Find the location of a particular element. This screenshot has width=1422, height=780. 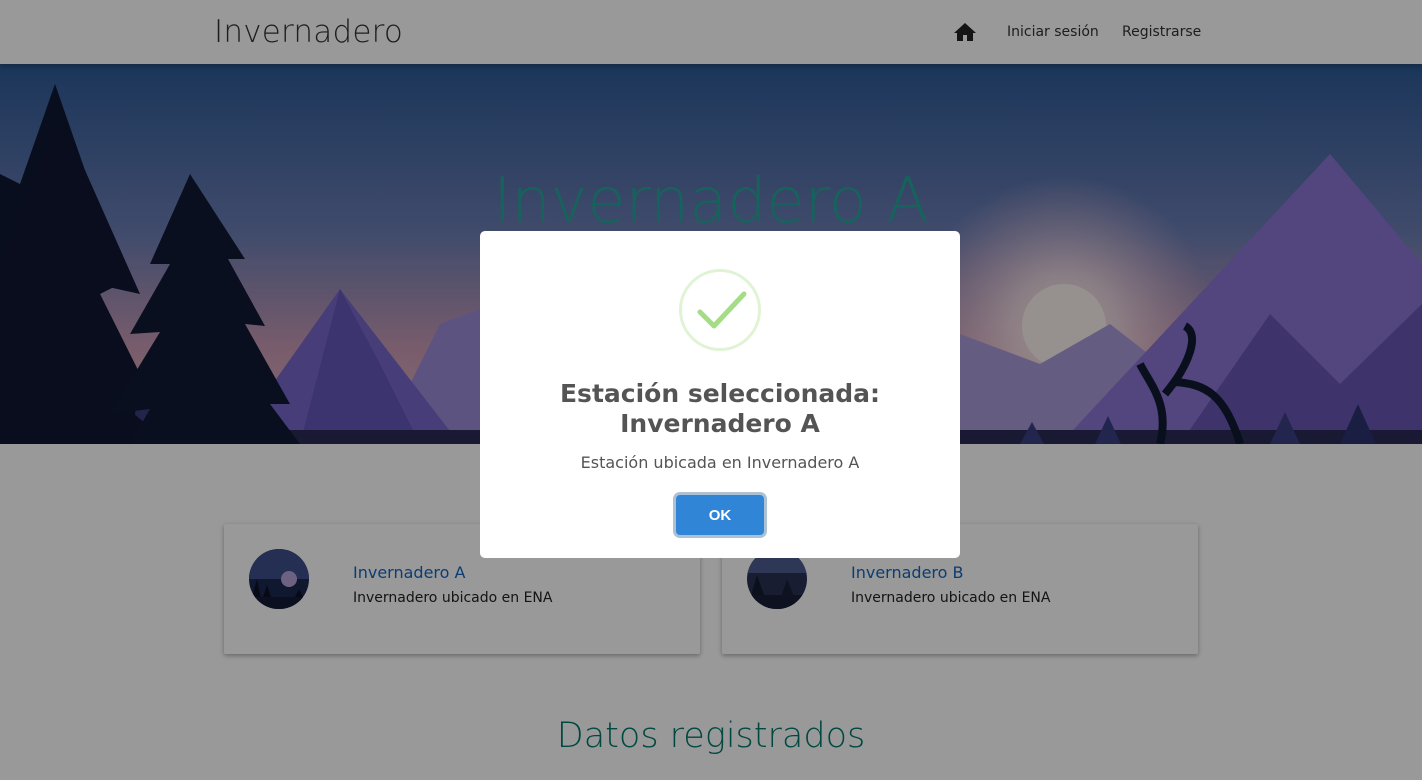

dialog-title: Estación seleccionada: Invernadero A is located at coordinates (720, 409).